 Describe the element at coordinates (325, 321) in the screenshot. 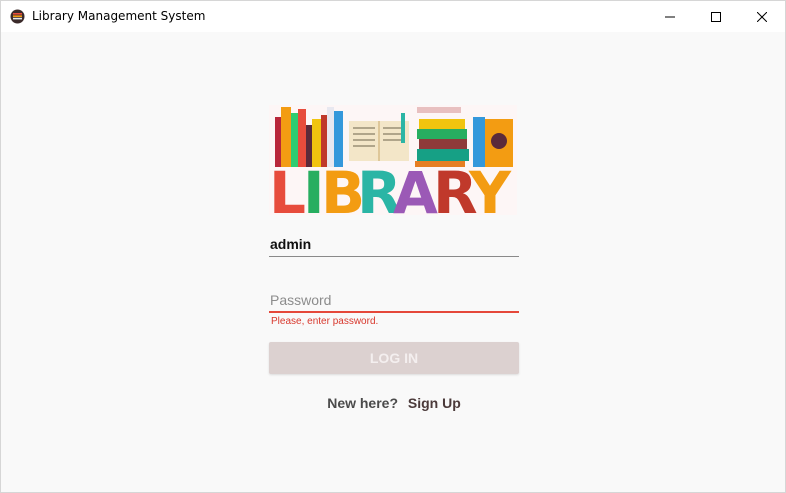

I see `password-error-message: Please, enter password.` at that location.